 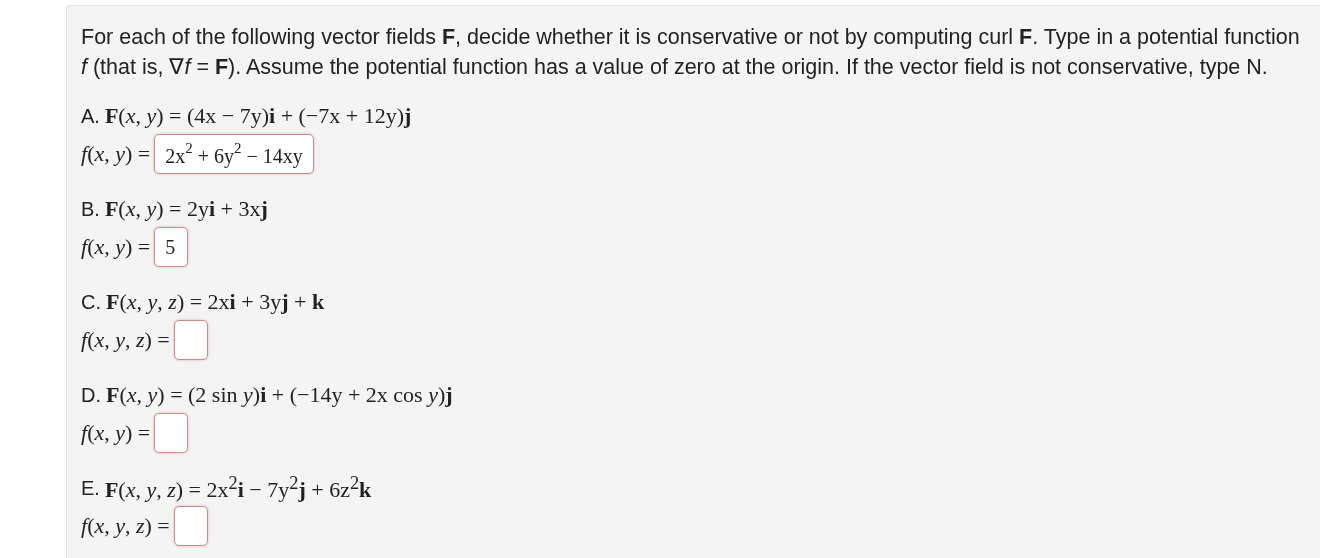 I want to click on part-label: D., so click(x=91, y=395).